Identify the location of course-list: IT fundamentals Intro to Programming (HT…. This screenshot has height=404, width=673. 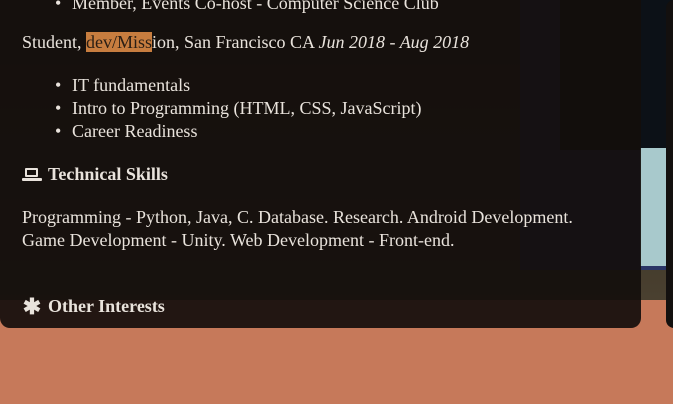
(222, 108).